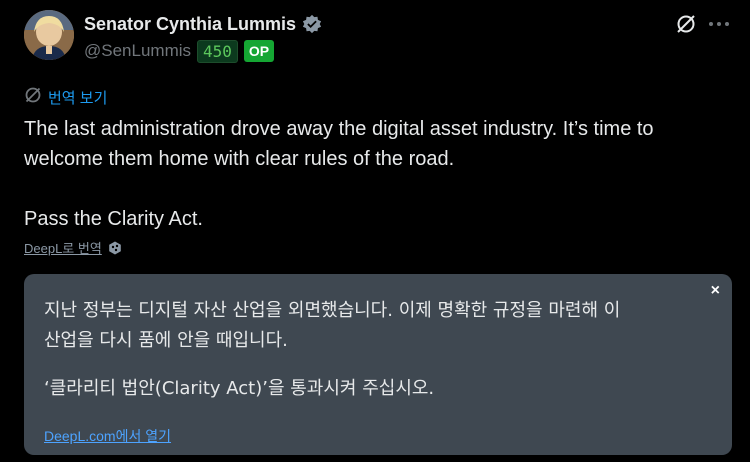  What do you see at coordinates (719, 24) in the screenshot?
I see `more-icon` at bounding box center [719, 24].